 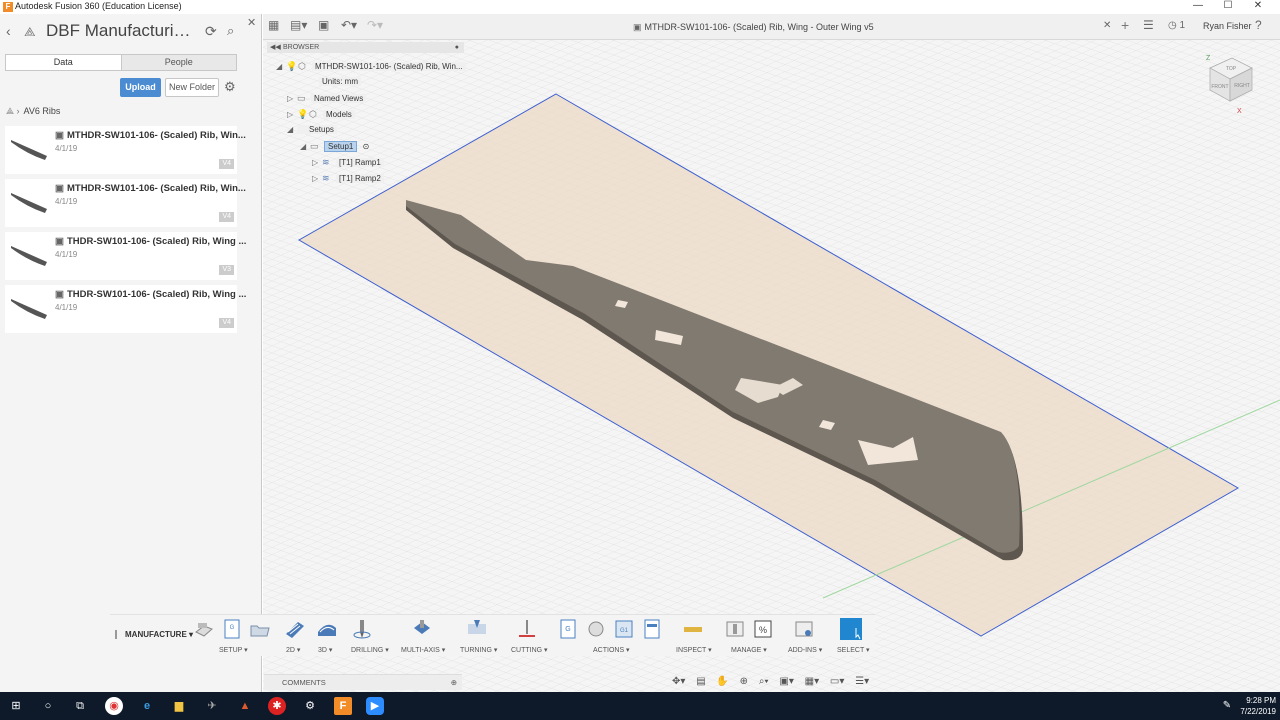 I want to click on folder-breadcrumb: ⟁ › AV6 Ribs, so click(x=33, y=111).